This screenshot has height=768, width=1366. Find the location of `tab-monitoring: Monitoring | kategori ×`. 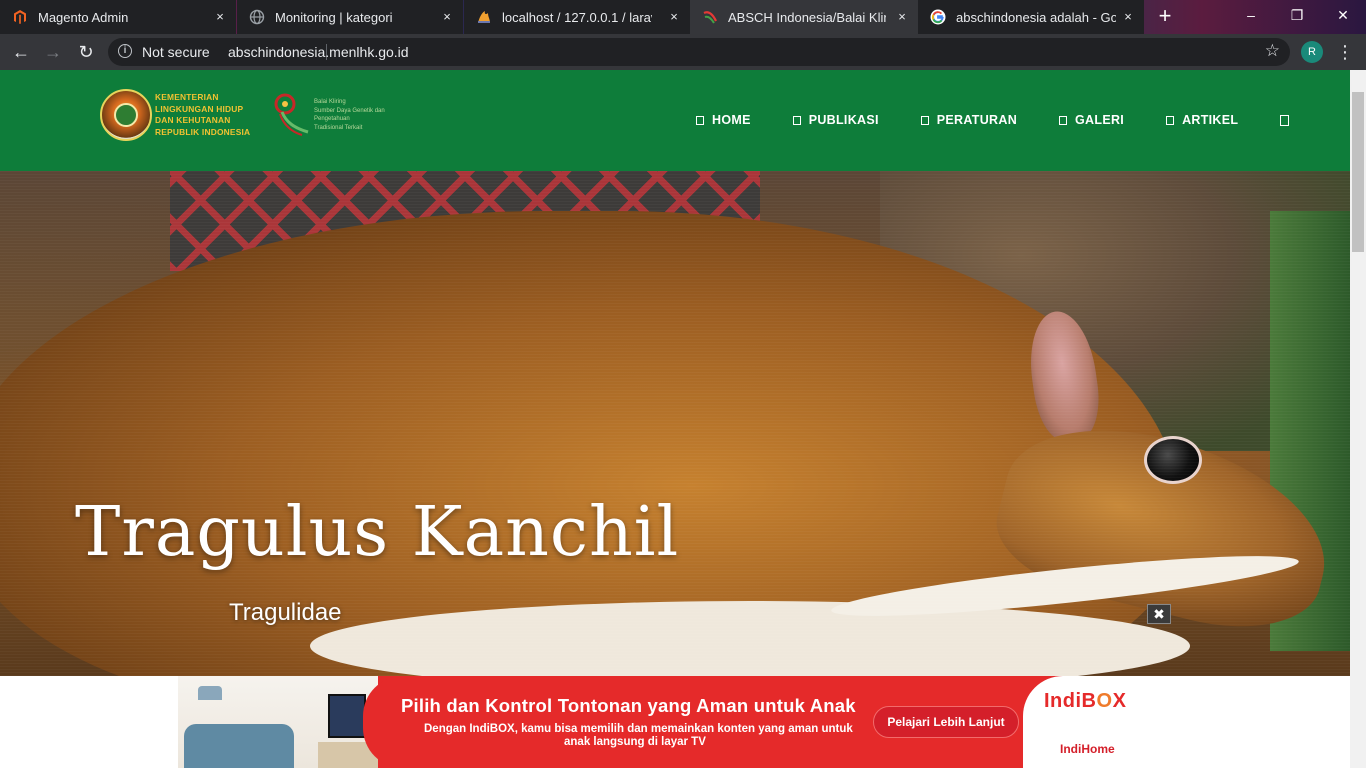

tab-monitoring: Monitoring | kategori × is located at coordinates (350, 17).